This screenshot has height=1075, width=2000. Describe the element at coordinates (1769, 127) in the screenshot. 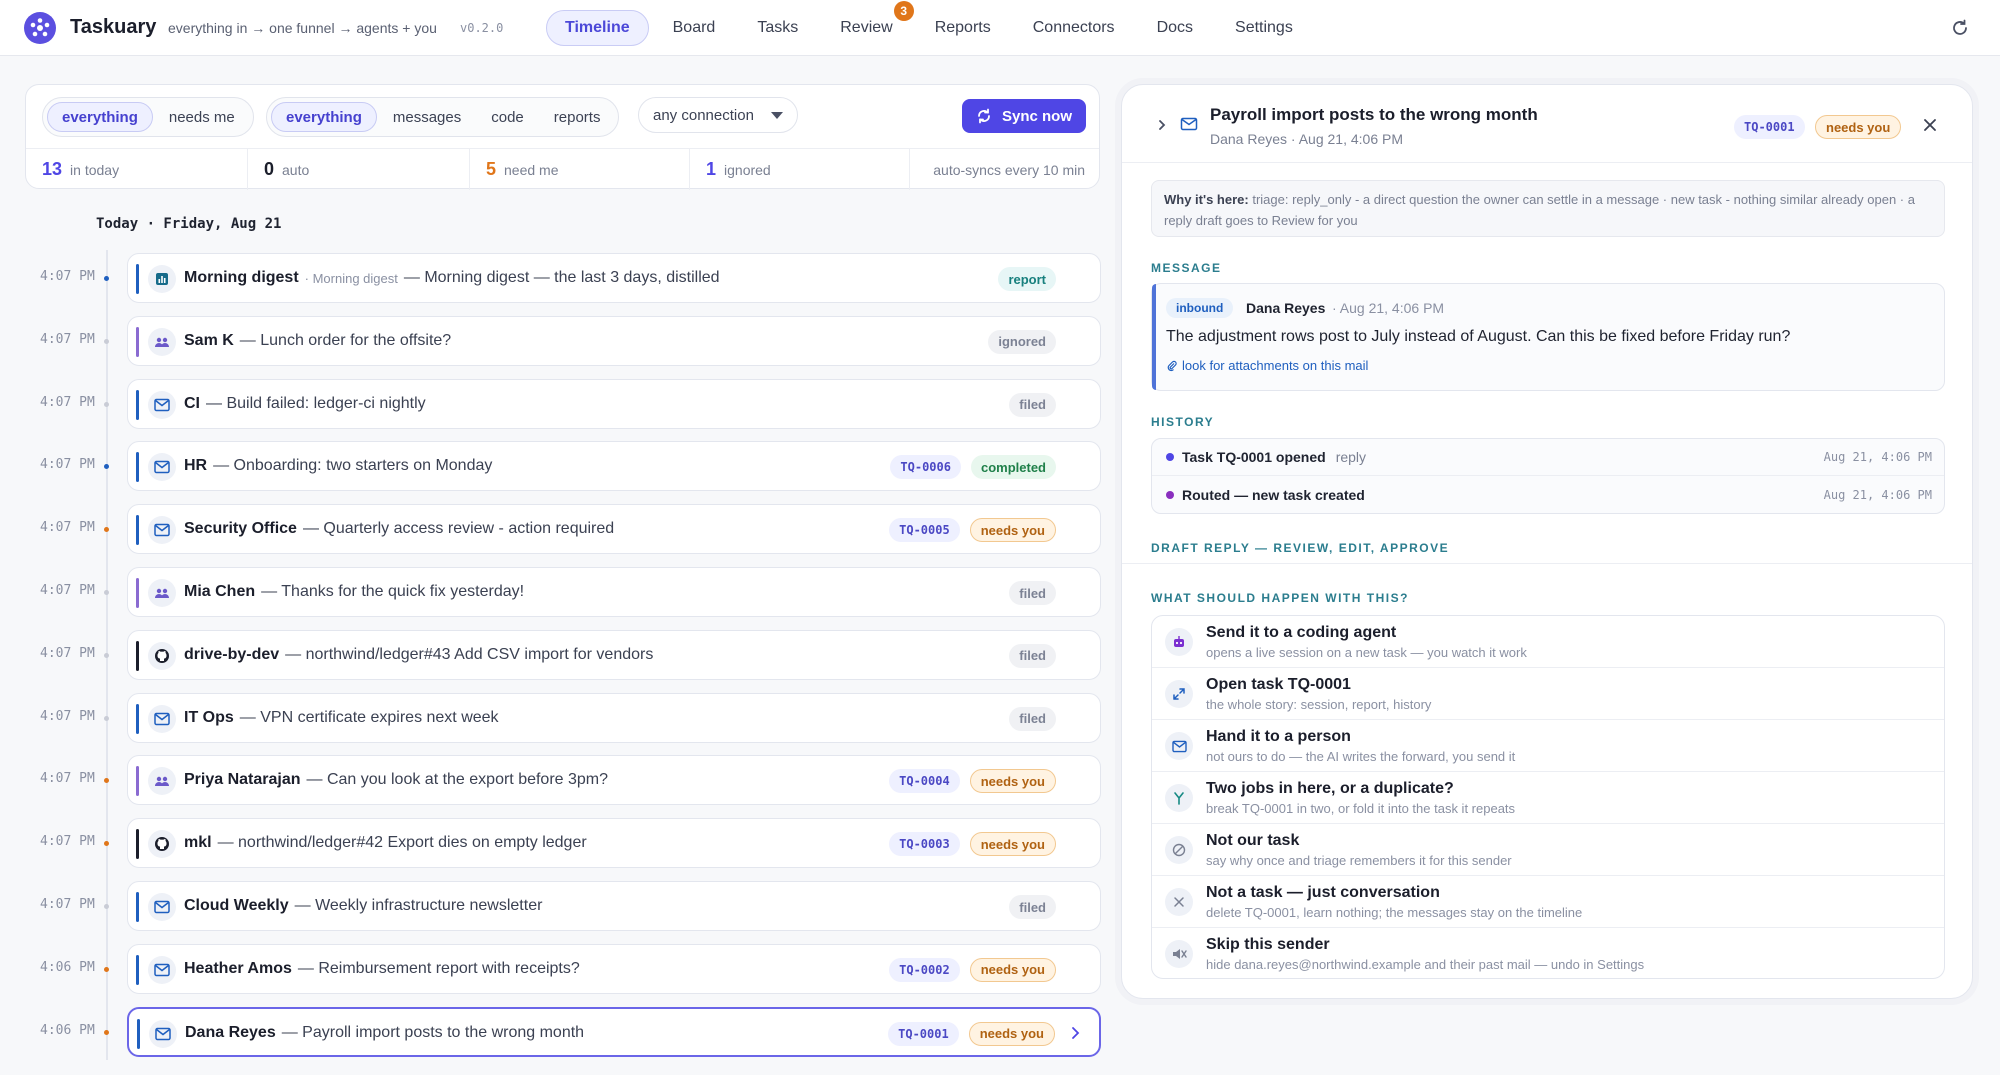

I see `detail-task-id: TQ-0001` at that location.